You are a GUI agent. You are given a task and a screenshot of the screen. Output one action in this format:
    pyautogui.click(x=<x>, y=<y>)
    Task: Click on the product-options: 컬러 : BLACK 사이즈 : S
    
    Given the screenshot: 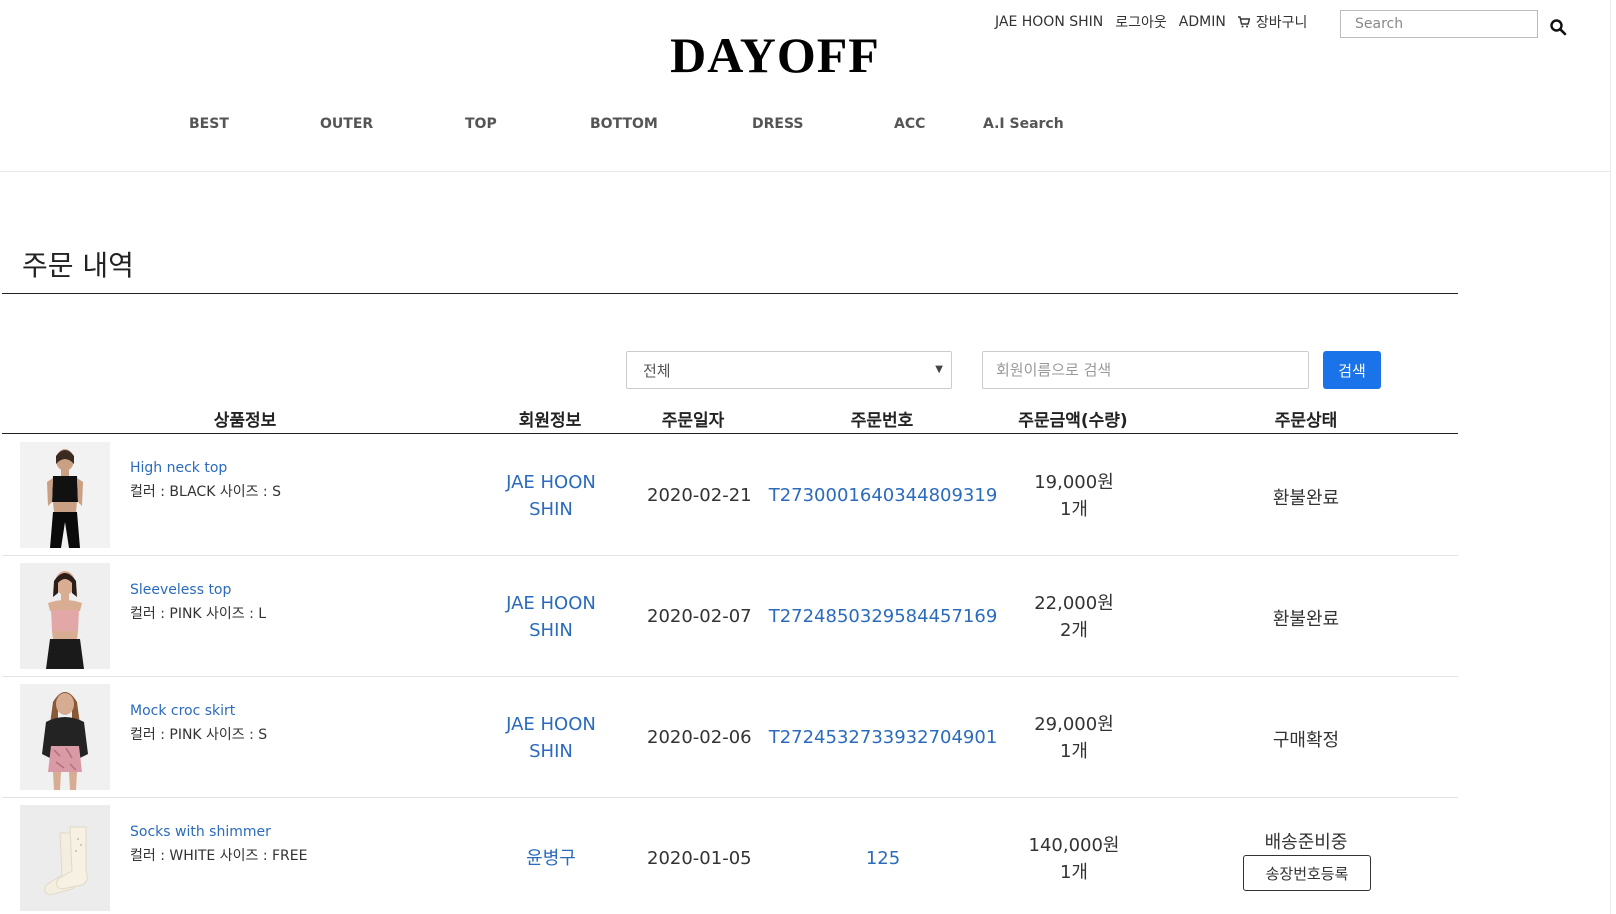 What is the action you would take?
    pyautogui.click(x=205, y=492)
    